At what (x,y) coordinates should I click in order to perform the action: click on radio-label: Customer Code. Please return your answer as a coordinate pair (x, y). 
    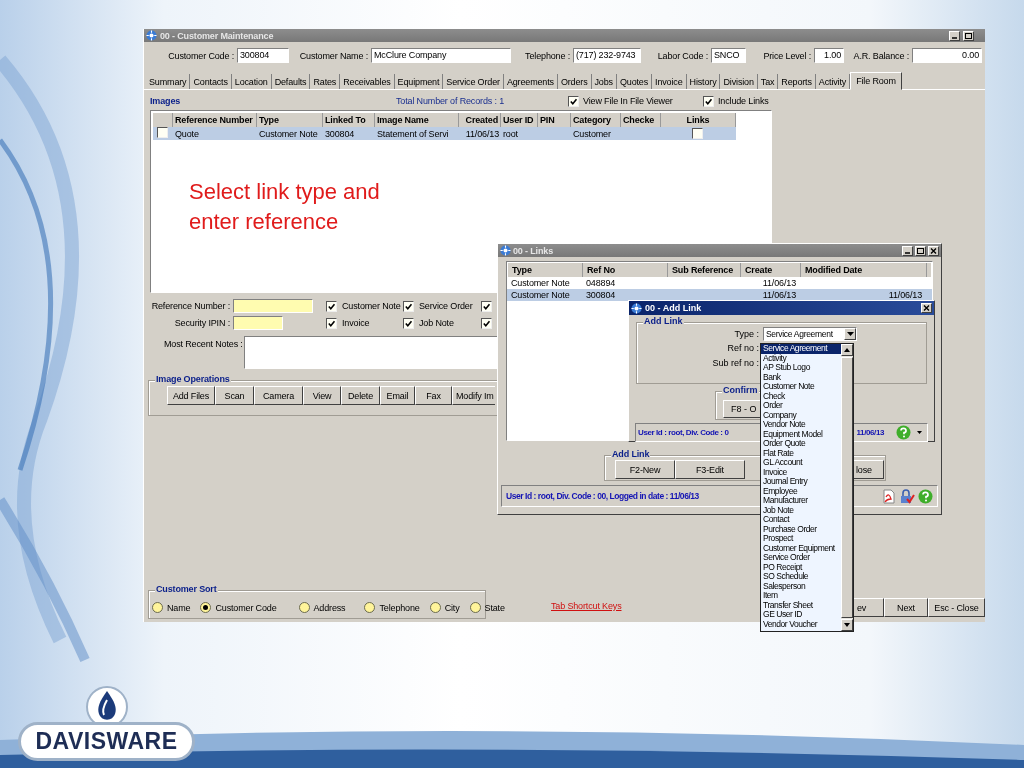
    Looking at the image, I should click on (246, 607).